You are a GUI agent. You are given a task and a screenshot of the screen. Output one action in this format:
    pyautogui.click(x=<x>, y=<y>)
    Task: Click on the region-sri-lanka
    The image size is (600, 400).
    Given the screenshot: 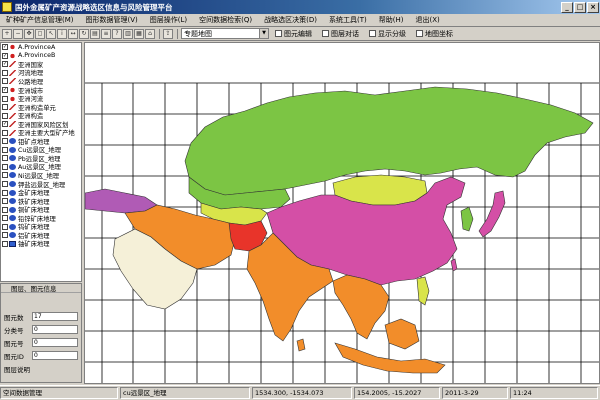 What is the action you would take?
    pyautogui.click(x=301, y=345)
    